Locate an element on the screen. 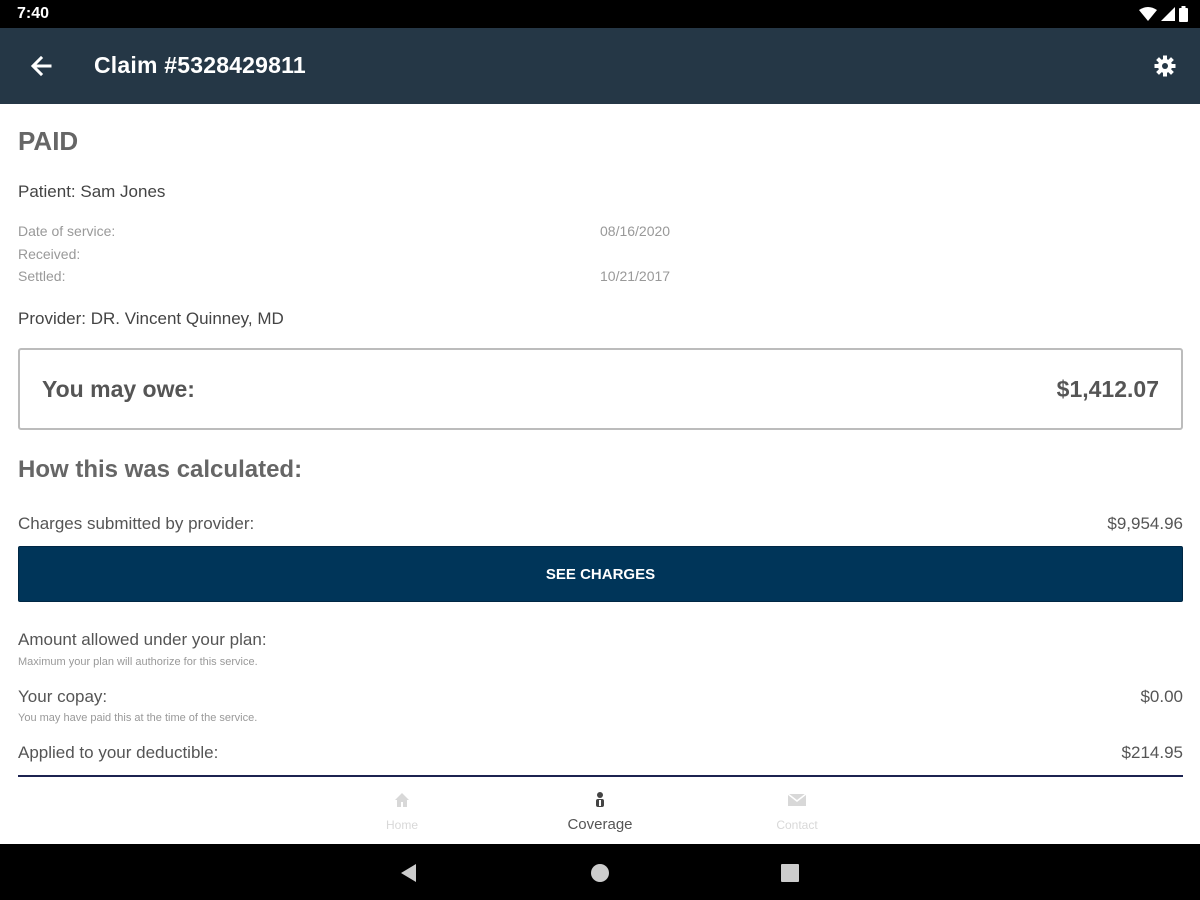  divider is located at coordinates (600, 776).